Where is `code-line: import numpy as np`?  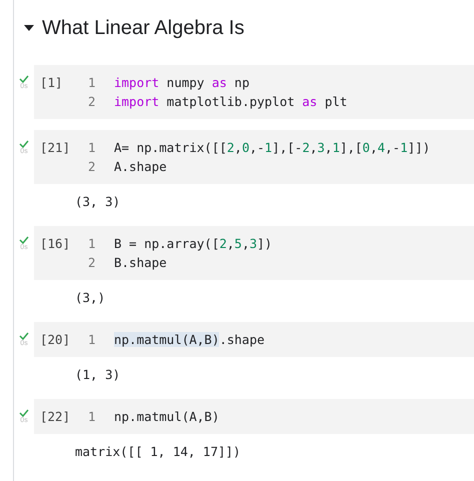 code-line: import numpy as np is located at coordinates (182, 83).